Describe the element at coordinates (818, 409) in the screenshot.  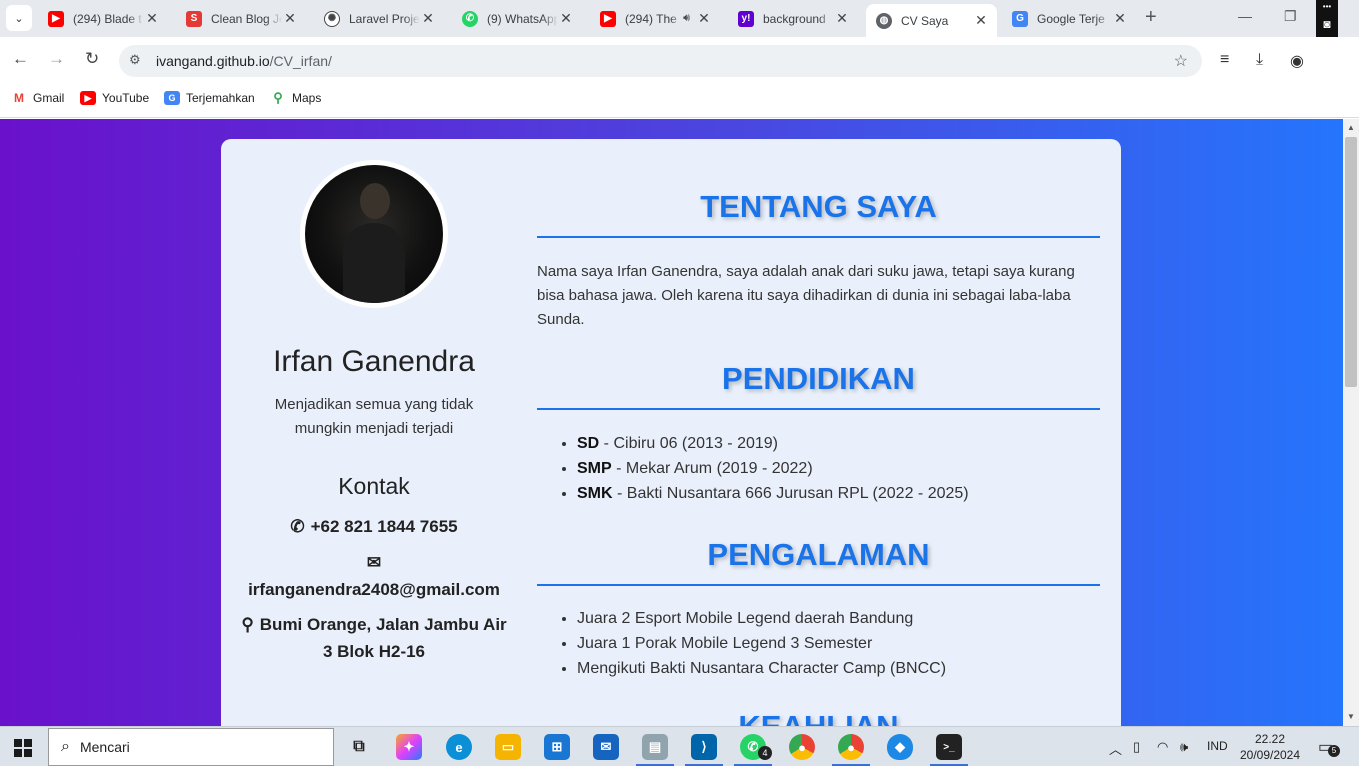
I see `section-divider` at that location.